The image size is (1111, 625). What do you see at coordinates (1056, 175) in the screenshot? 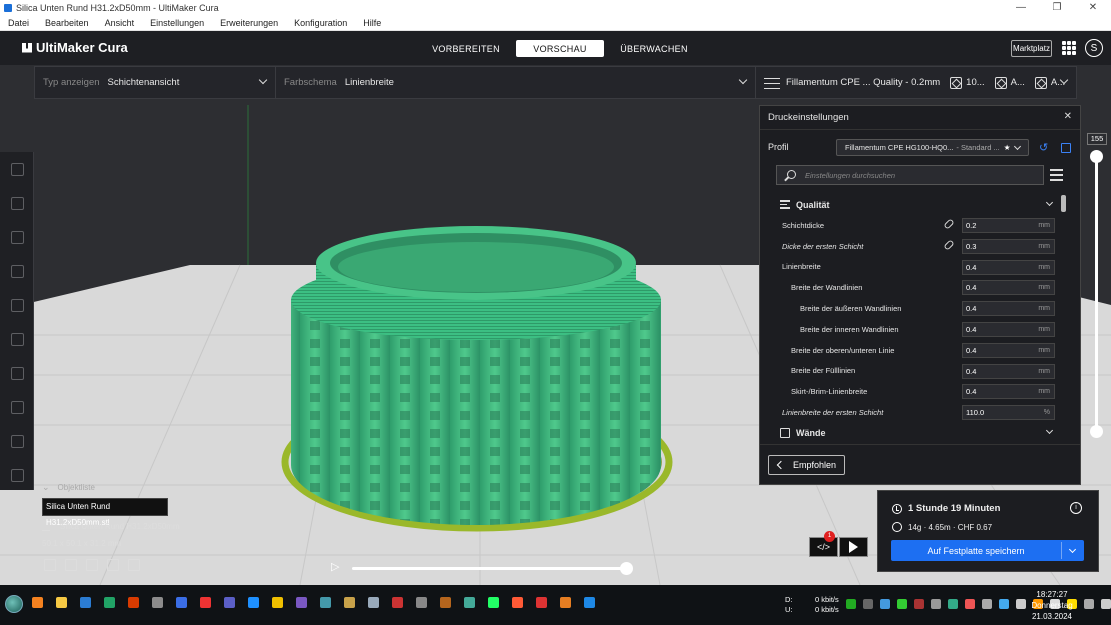
I see `settings-visibility-menu-icon` at bounding box center [1056, 175].